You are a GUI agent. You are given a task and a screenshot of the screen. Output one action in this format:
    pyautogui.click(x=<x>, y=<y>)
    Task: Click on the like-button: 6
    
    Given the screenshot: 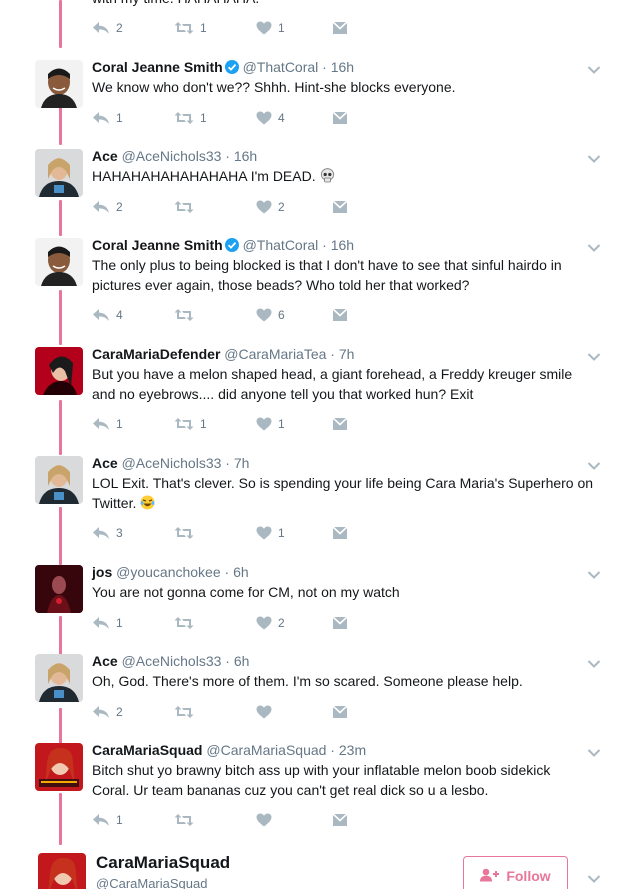 What is the action you would take?
    pyautogui.click(x=270, y=315)
    